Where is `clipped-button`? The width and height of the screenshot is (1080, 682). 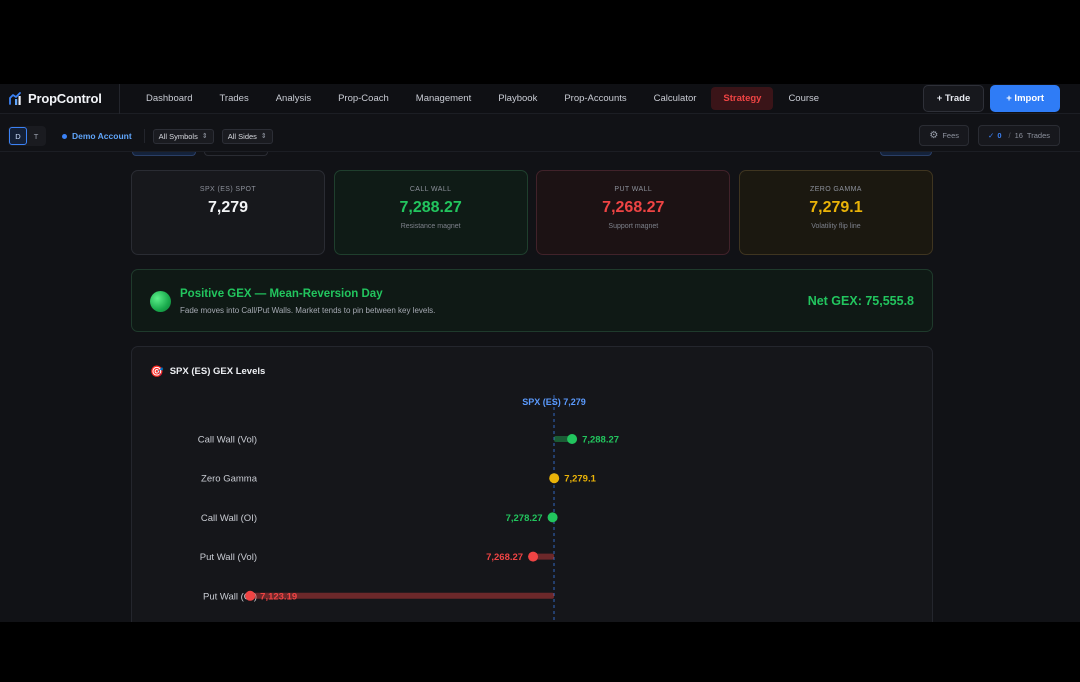 clipped-button is located at coordinates (906, 154).